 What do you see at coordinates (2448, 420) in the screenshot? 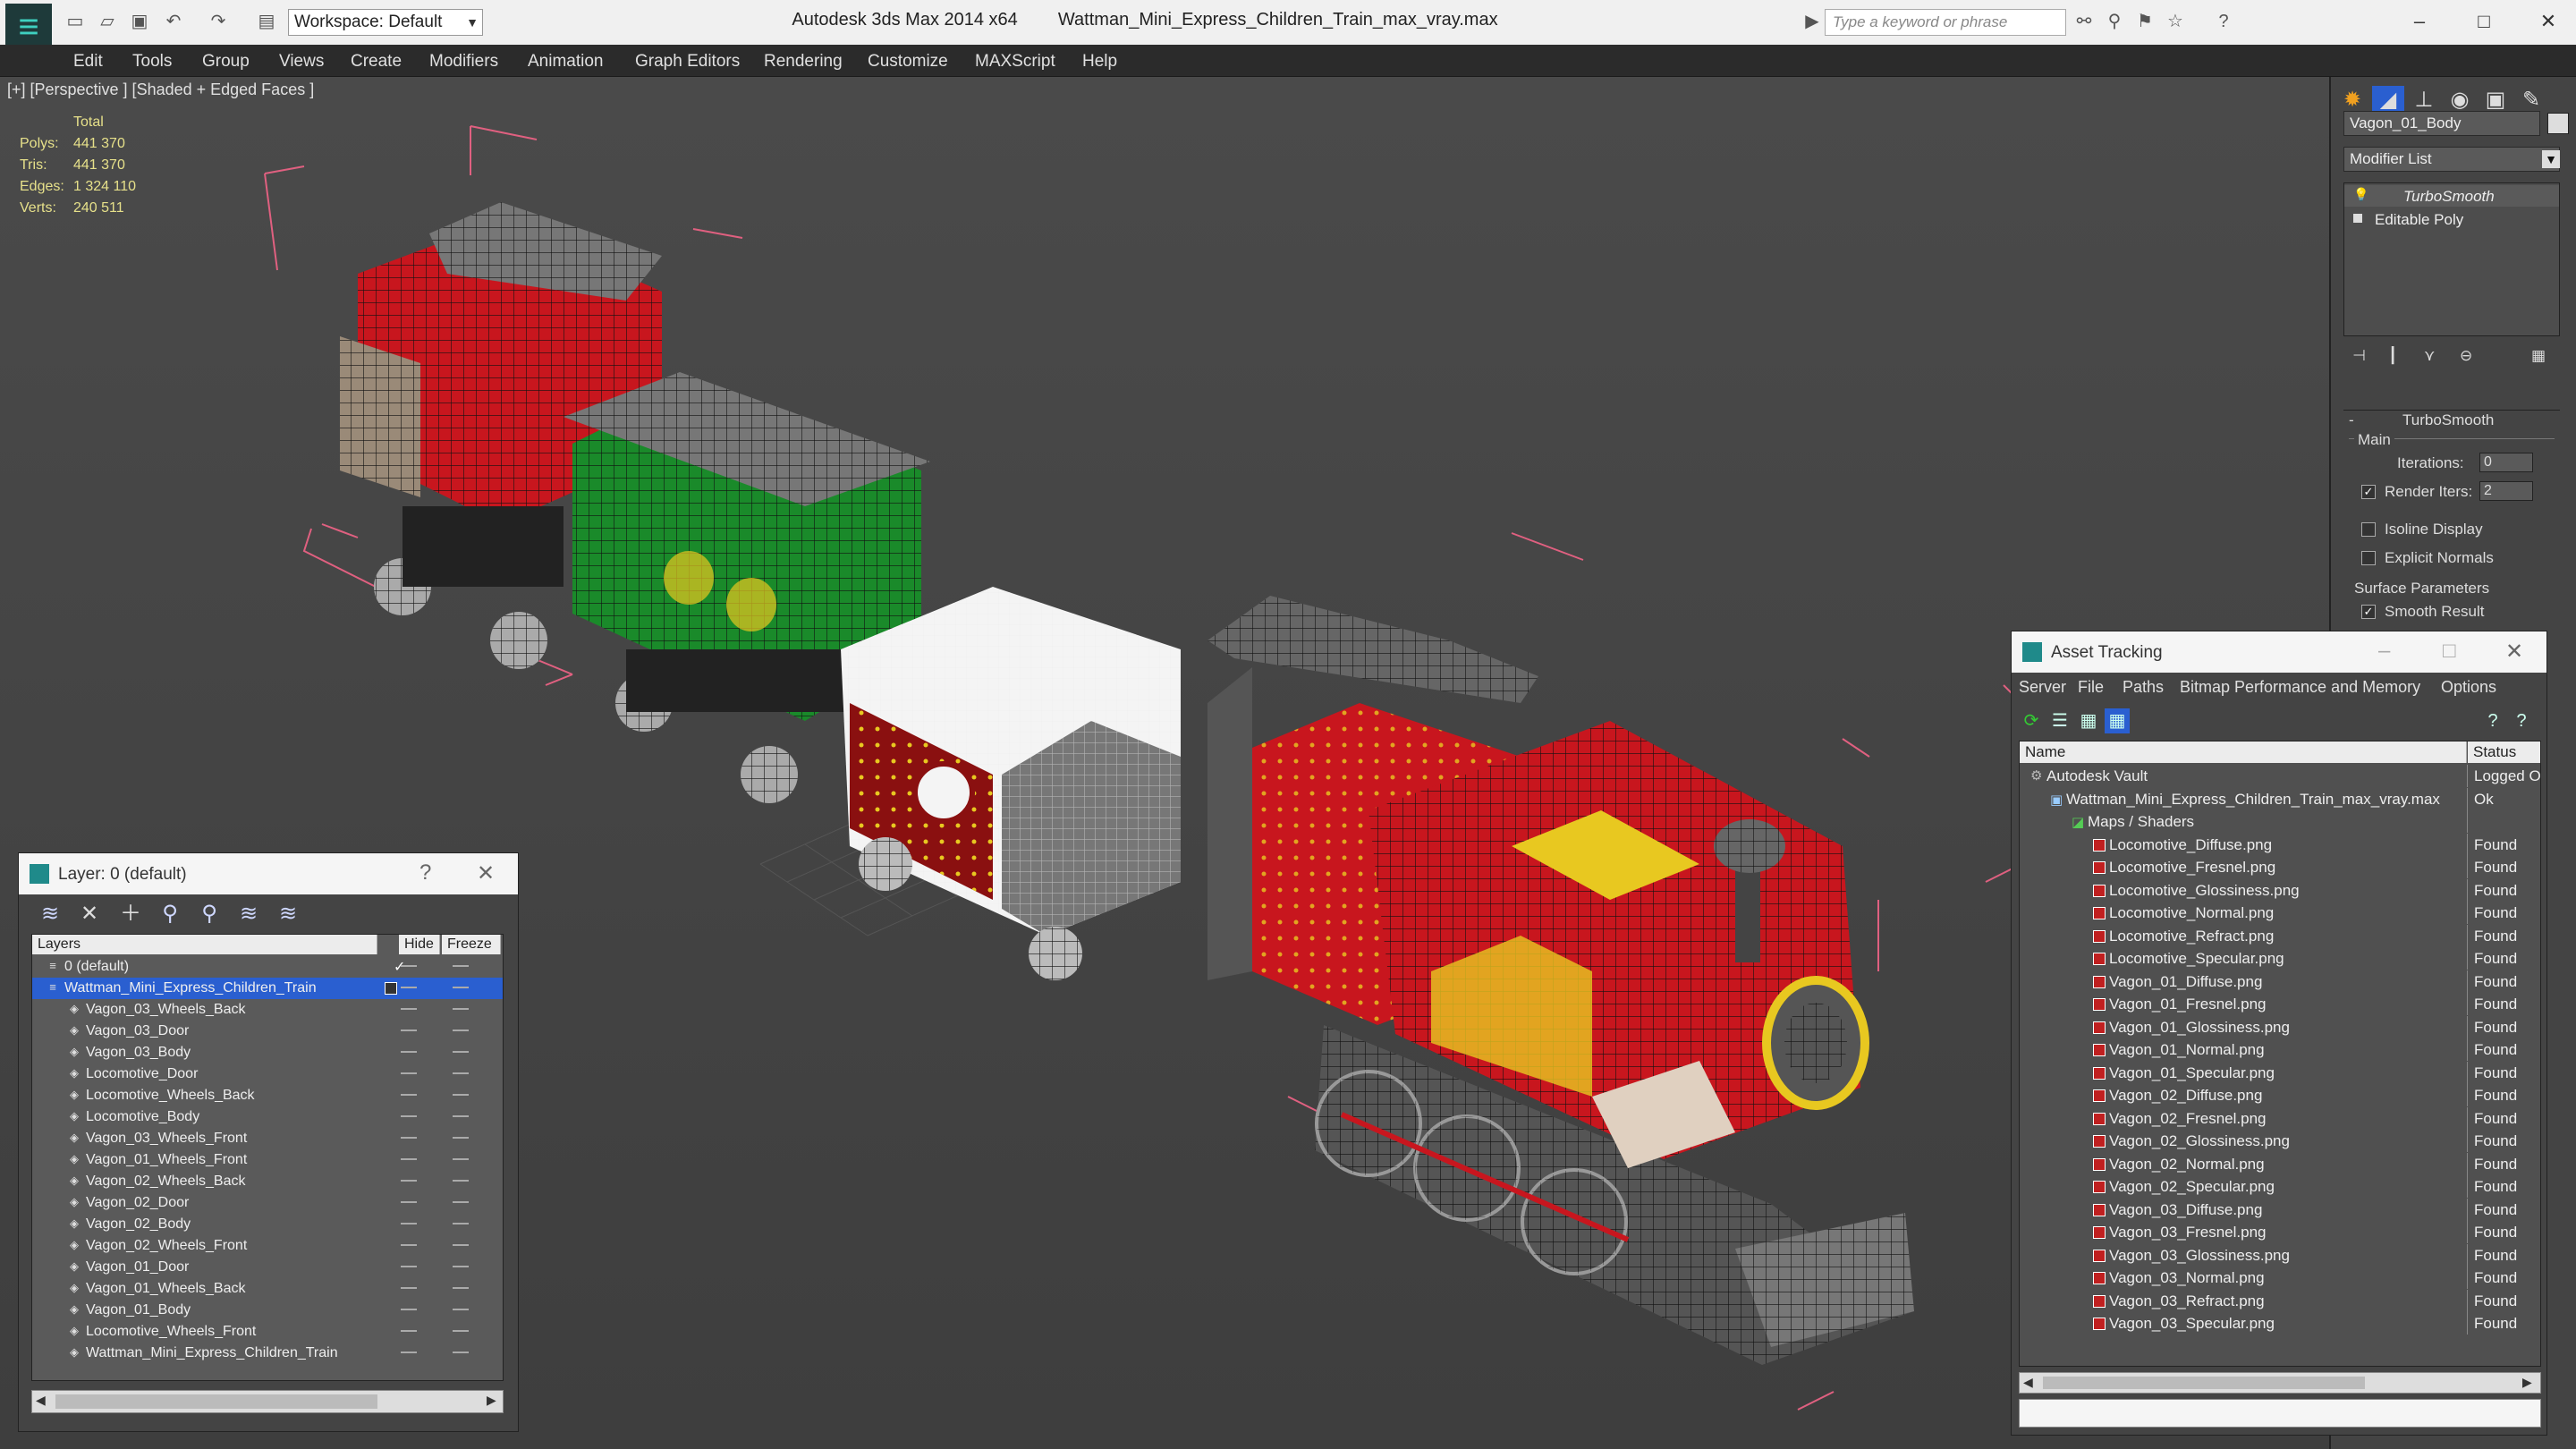
I see `rollout-title: TurboSmooth` at bounding box center [2448, 420].